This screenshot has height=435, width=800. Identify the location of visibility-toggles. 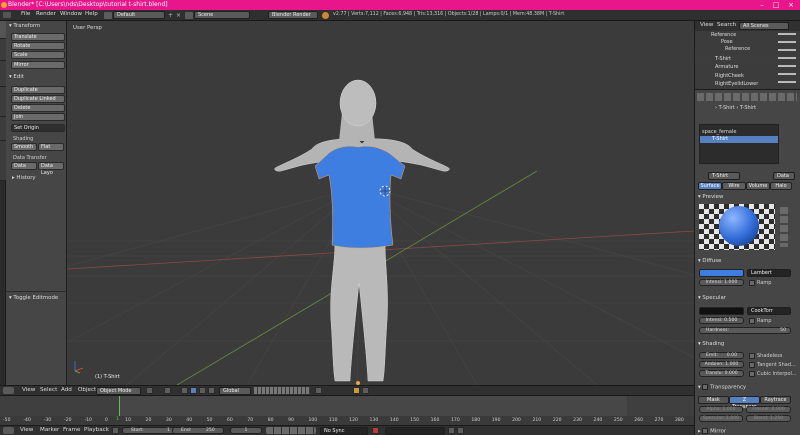
(787, 60).